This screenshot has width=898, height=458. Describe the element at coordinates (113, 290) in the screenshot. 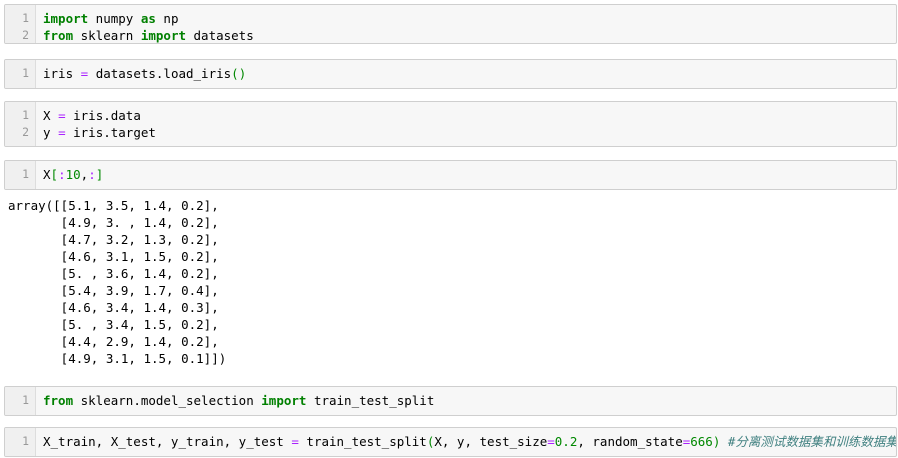

I see `output-line: [5.4, 3.9, 1.7, 0.4],` at that location.